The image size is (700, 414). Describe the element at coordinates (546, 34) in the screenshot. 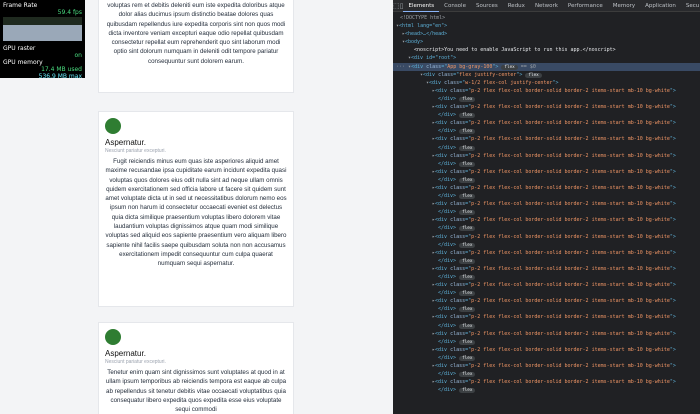

I see `dom-node-head: ▸<head>…</head>` at that location.